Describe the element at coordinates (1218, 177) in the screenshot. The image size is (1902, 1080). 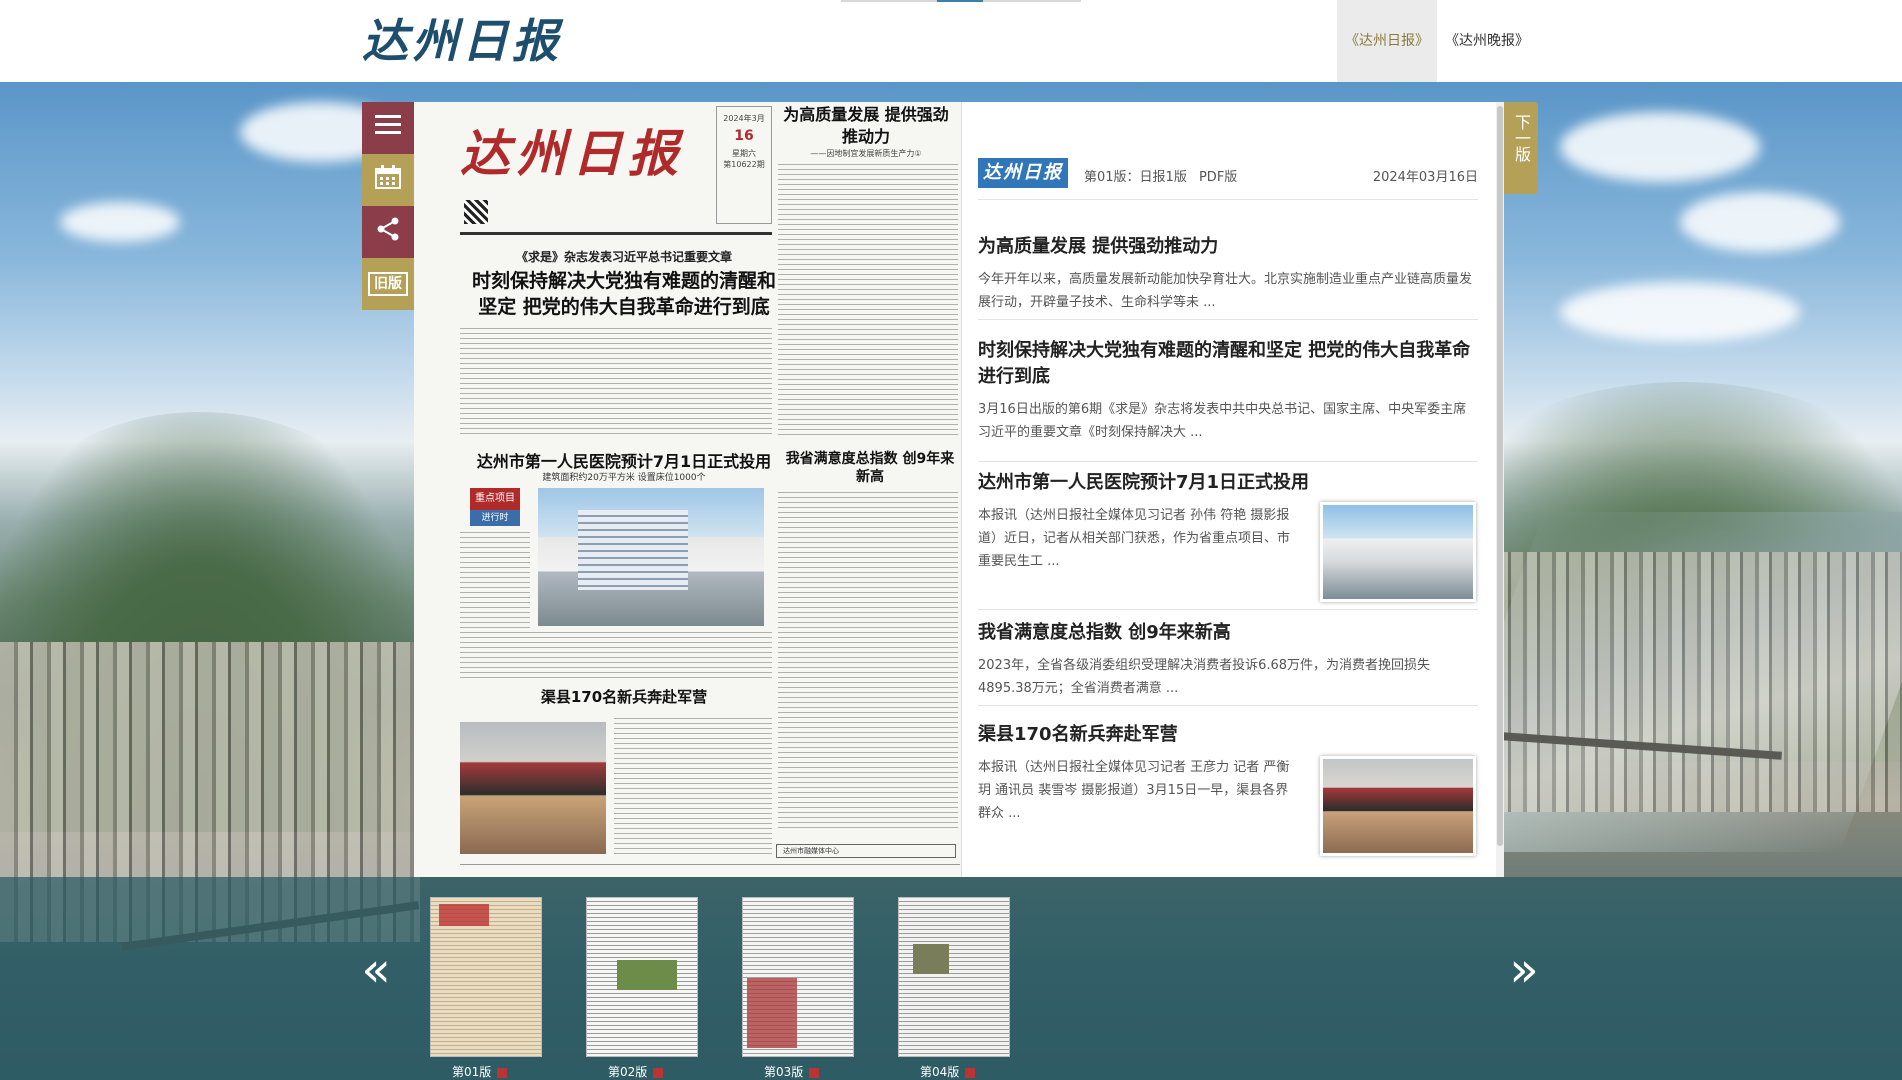
I see `pdf-link: PDF版` at that location.